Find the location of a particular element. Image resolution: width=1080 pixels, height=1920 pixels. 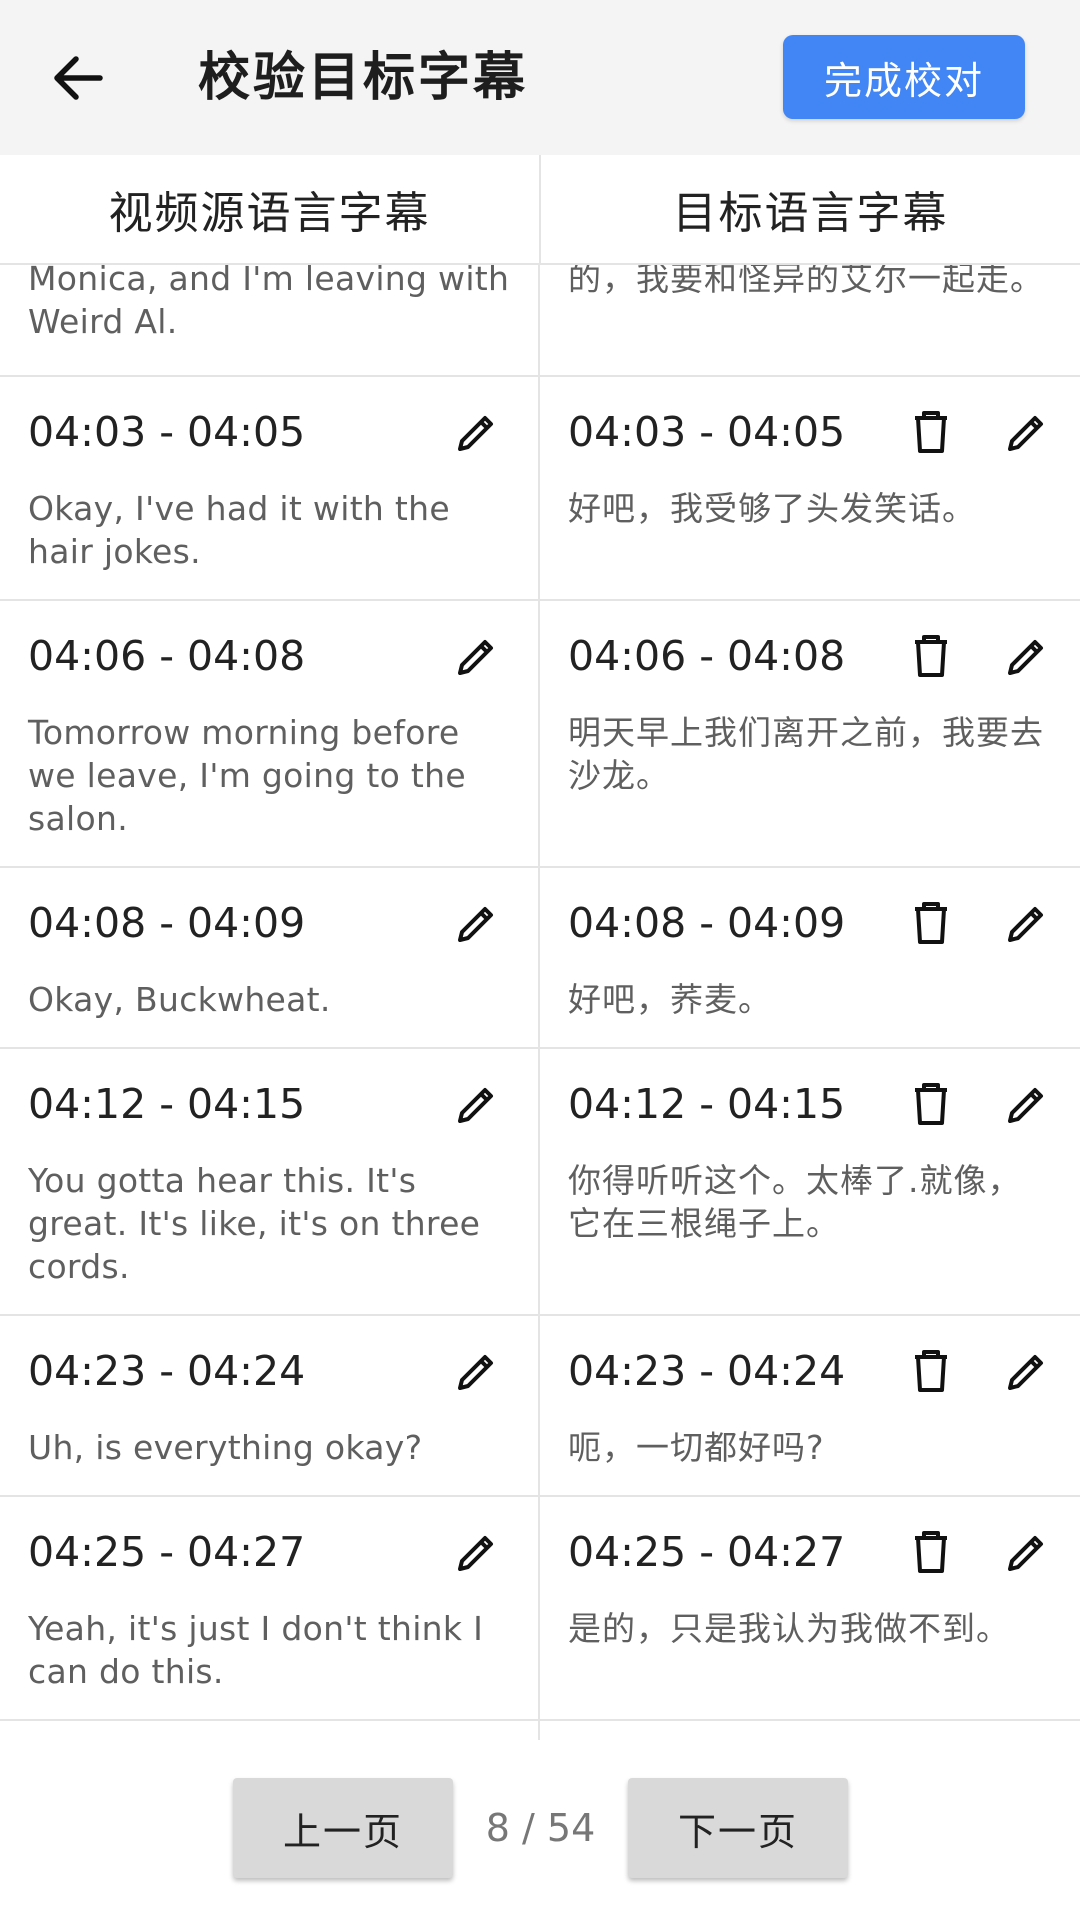

source-text: Uh, is everything okay? is located at coordinates (225, 1447).